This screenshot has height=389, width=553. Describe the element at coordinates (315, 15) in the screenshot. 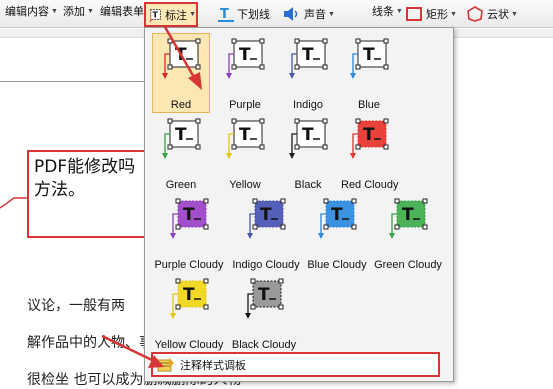

I see `sound-label: 声音` at that location.